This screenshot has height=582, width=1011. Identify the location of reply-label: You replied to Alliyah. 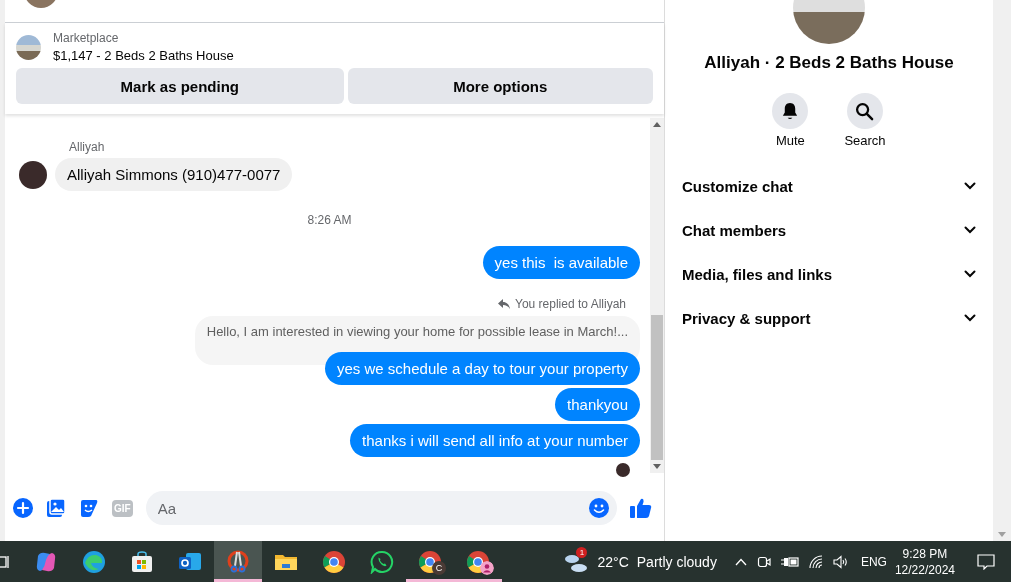
(570, 304).